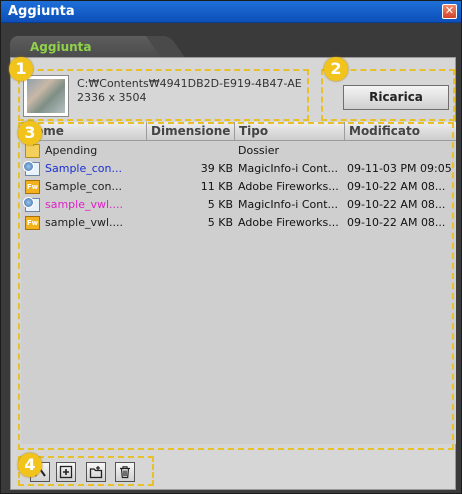 Image resolution: width=462 pixels, height=494 pixels. I want to click on badge-1: 1, so click(21, 69).